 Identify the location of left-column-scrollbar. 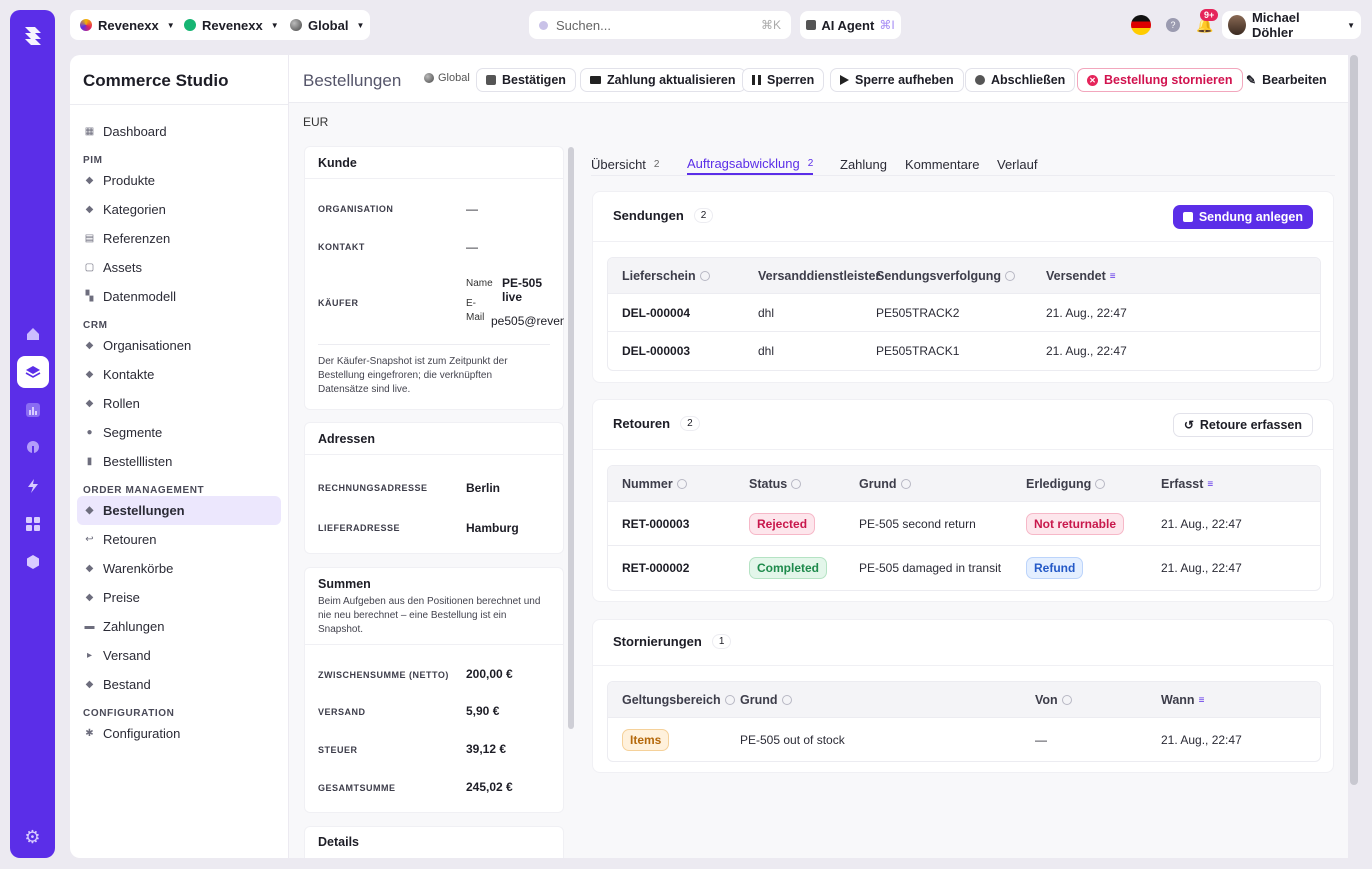
(571, 438).